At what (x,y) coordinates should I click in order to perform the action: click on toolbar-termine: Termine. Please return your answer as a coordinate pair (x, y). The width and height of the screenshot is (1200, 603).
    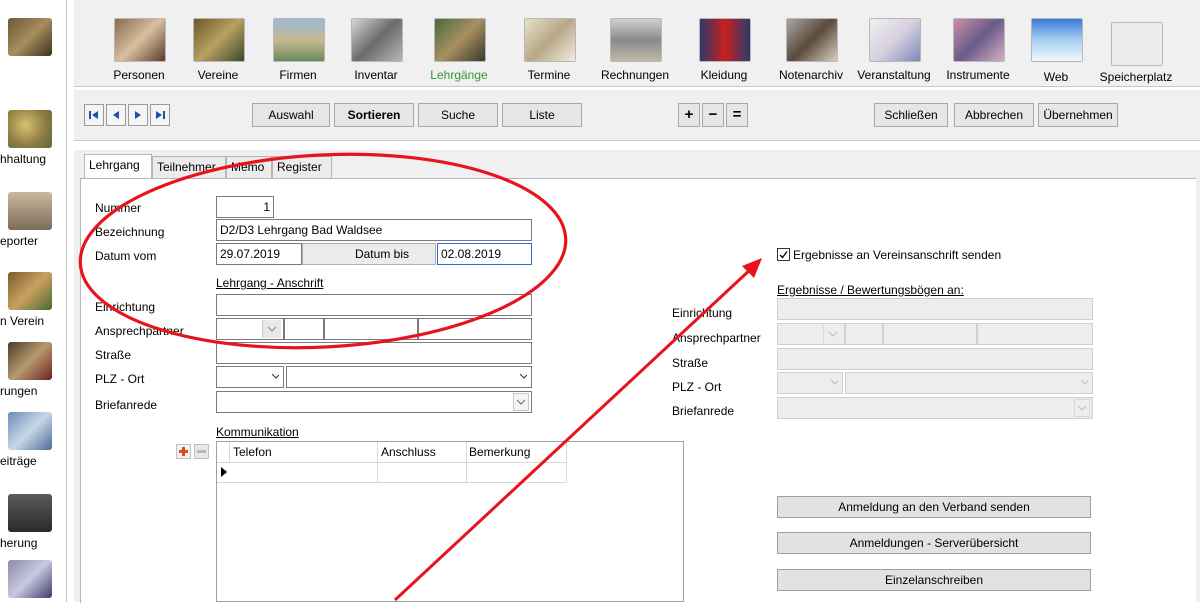
    Looking at the image, I should click on (549, 44).